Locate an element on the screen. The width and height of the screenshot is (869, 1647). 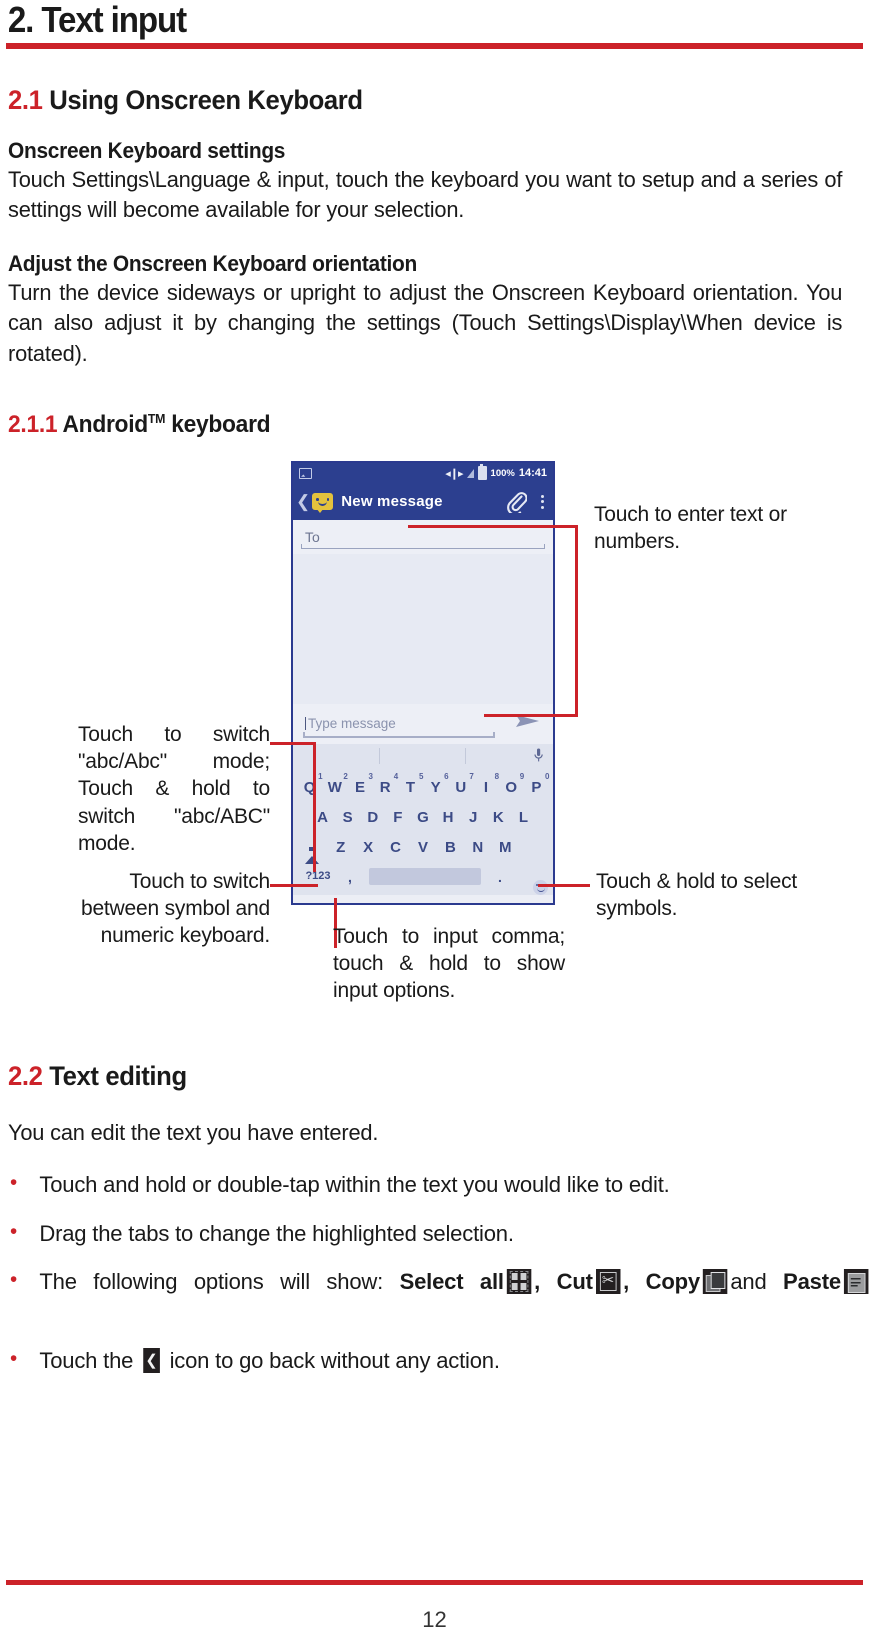
select-all-icon is located at coordinates (519, 1282).